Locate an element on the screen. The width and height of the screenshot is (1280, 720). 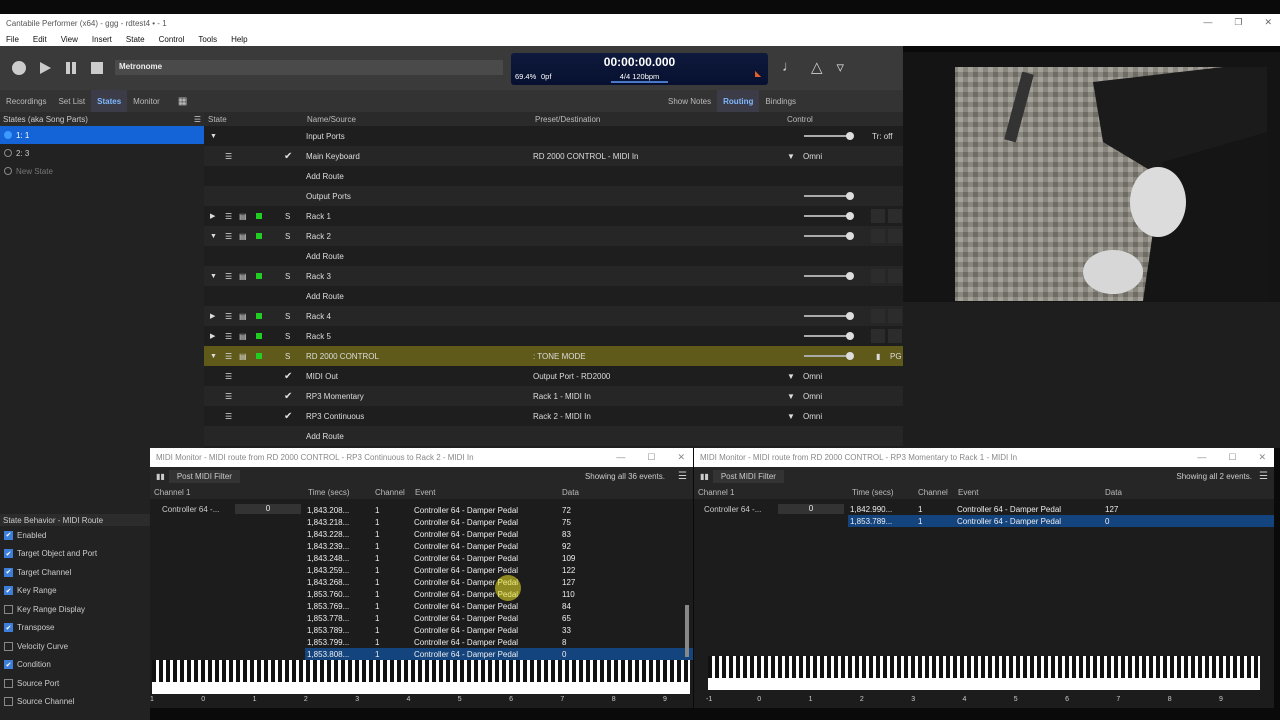
lock-icon: ▮ is located at coordinates (878, 356).